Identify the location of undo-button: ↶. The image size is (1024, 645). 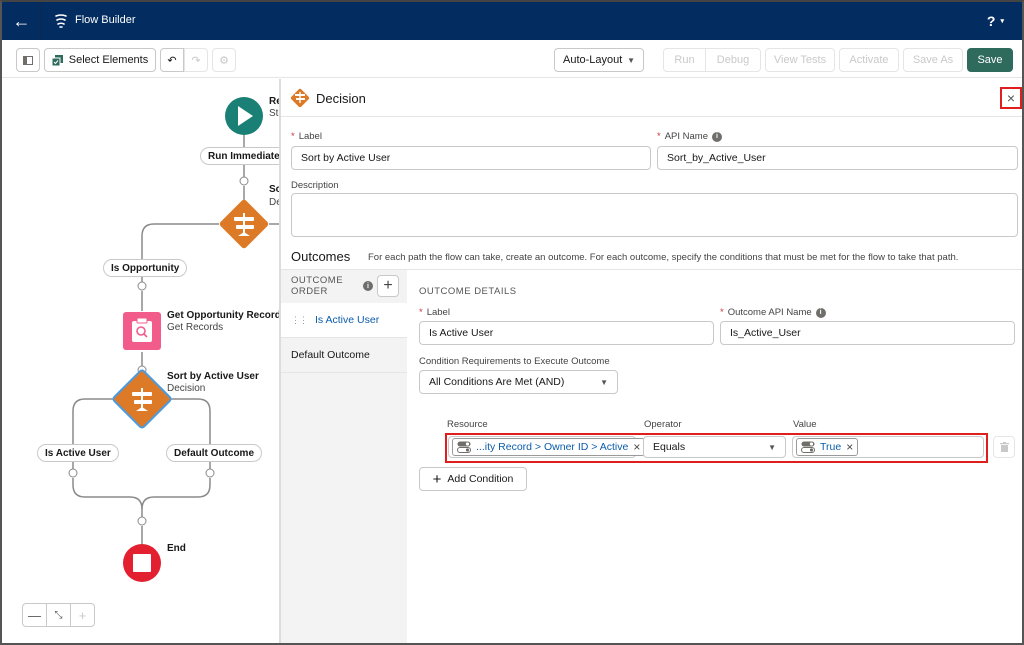
(172, 60).